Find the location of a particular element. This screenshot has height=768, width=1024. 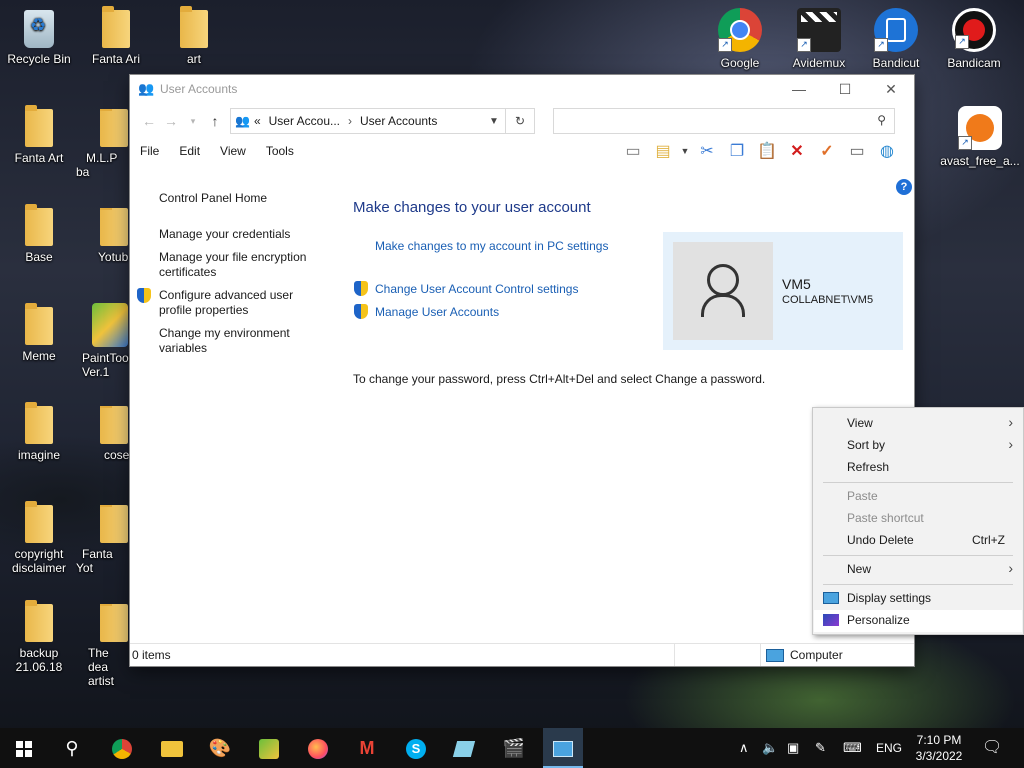

menu-view: View is located at coordinates (233, 151).